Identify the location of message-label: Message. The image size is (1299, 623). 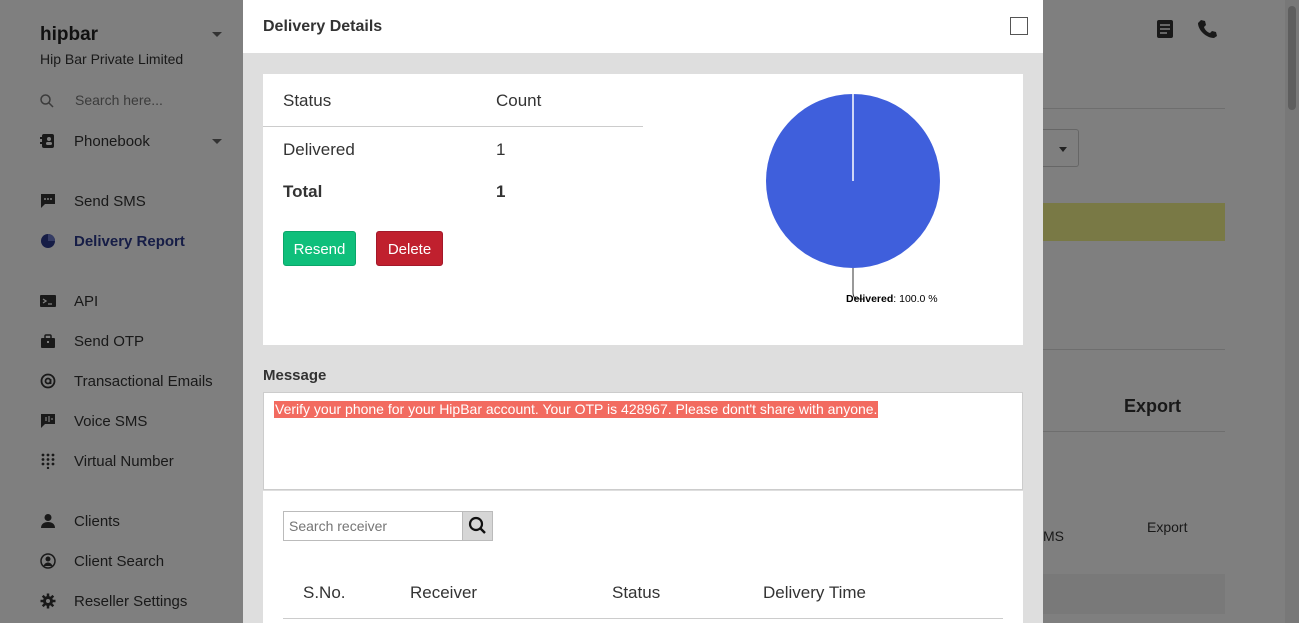
(295, 375).